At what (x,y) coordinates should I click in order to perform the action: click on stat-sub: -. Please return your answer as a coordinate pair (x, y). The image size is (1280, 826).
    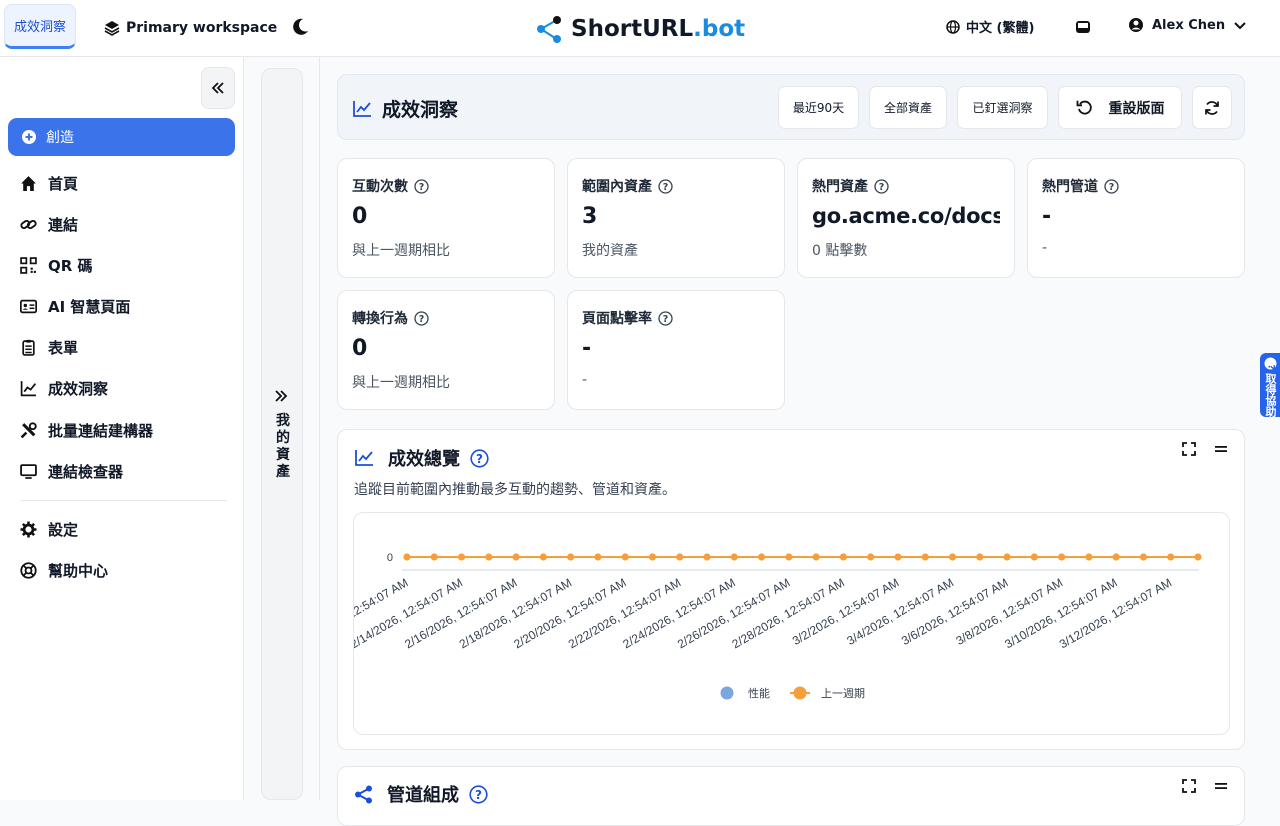
    Looking at the image, I should click on (1045, 248).